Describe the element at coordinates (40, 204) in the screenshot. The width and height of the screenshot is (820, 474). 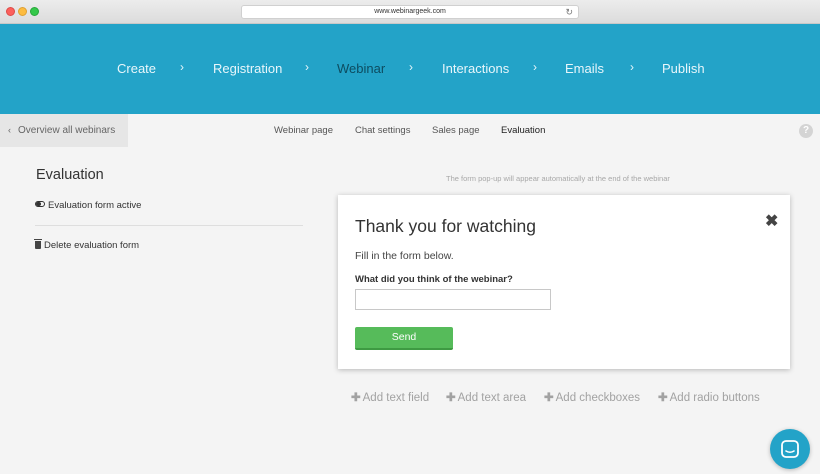
I see `toggle-on-icon` at that location.